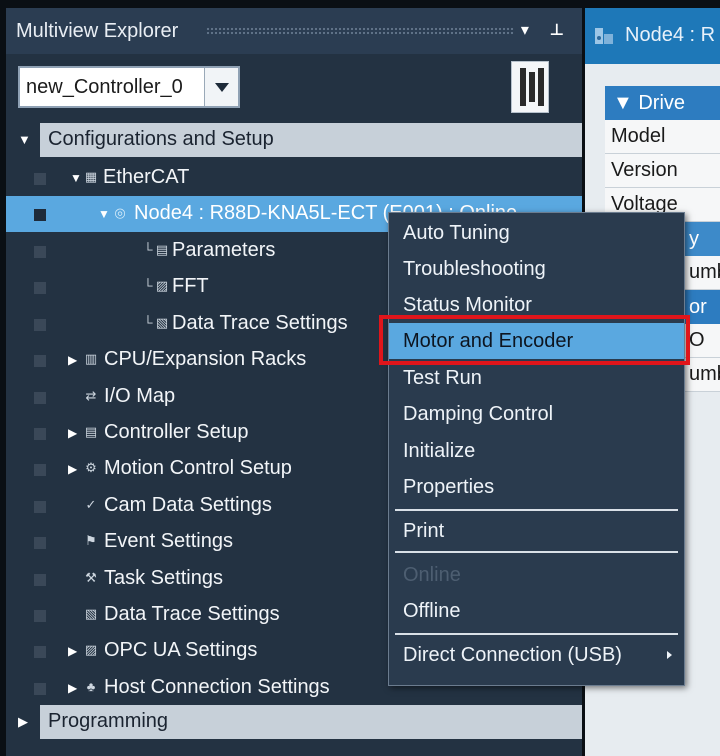 The image size is (720, 756). Describe the element at coordinates (217, 687) in the screenshot. I see `tree-item-label: Host Connection Settings` at that location.